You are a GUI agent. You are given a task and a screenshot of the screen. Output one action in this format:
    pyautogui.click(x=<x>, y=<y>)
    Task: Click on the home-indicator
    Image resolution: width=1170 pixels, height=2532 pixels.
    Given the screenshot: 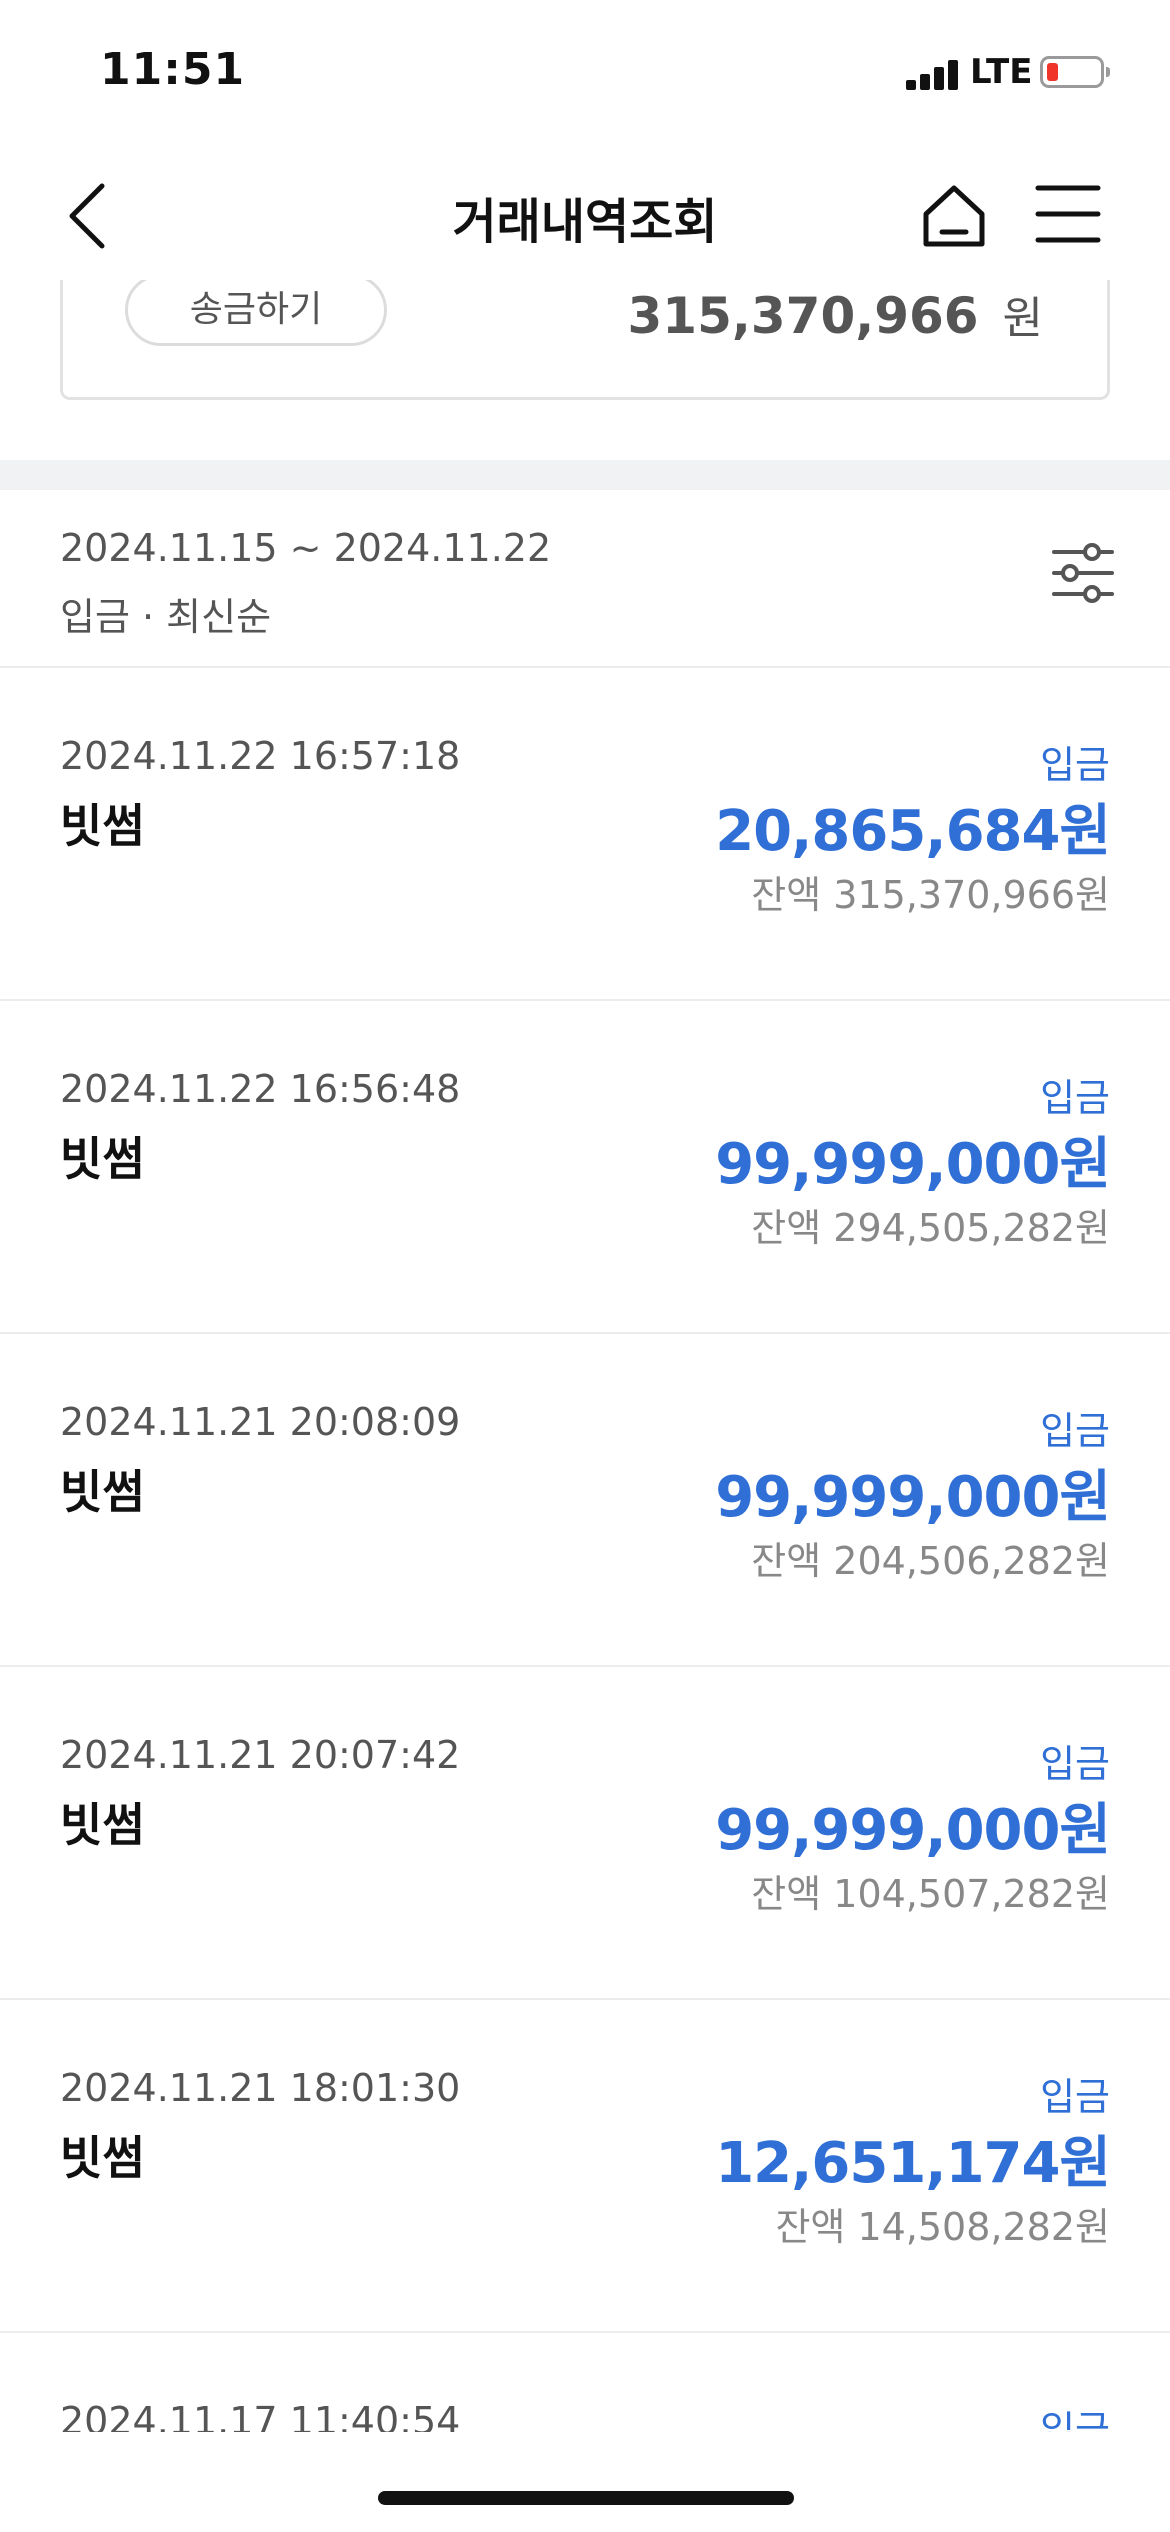 What is the action you would take?
    pyautogui.click(x=586, y=2498)
    